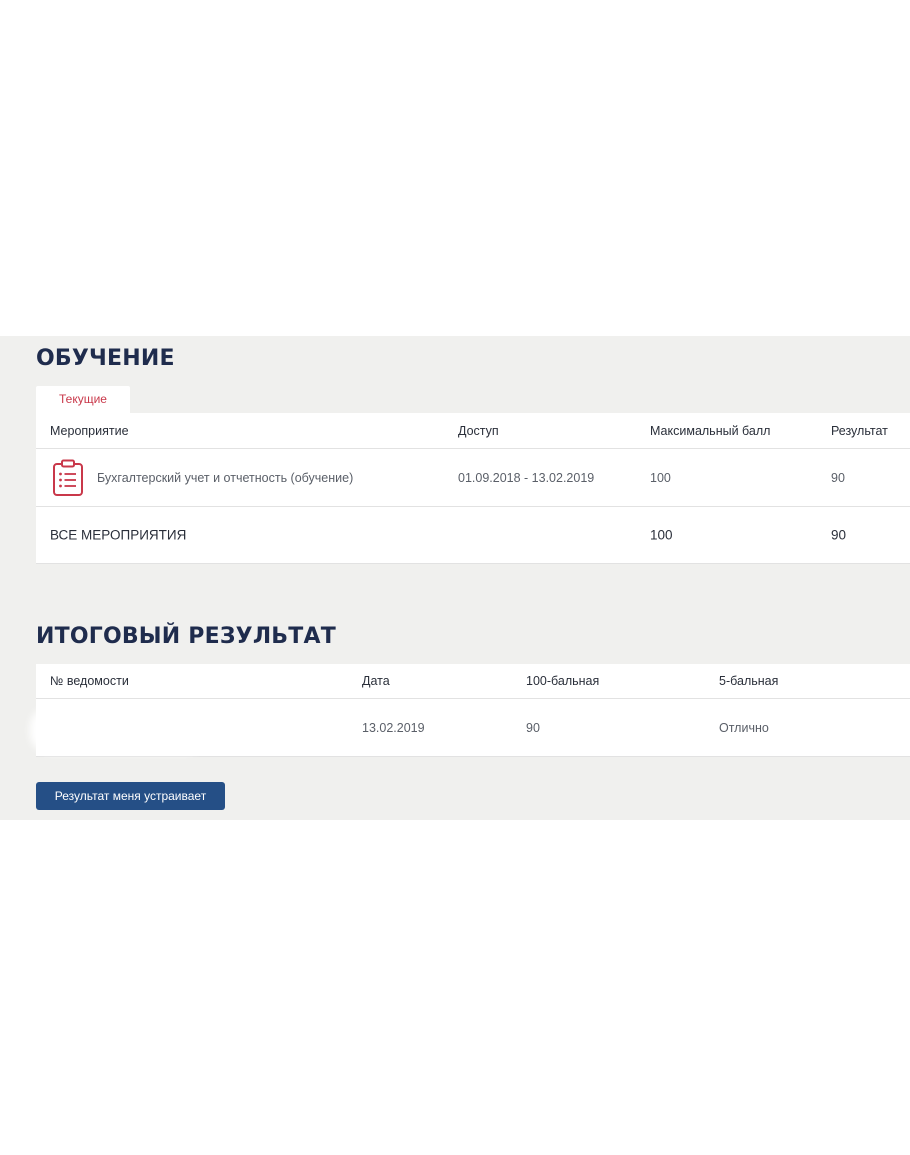  What do you see at coordinates (526, 477) in the screenshot?
I see `event-access-period: 01.09.2018 - 13.02.2019` at bounding box center [526, 477].